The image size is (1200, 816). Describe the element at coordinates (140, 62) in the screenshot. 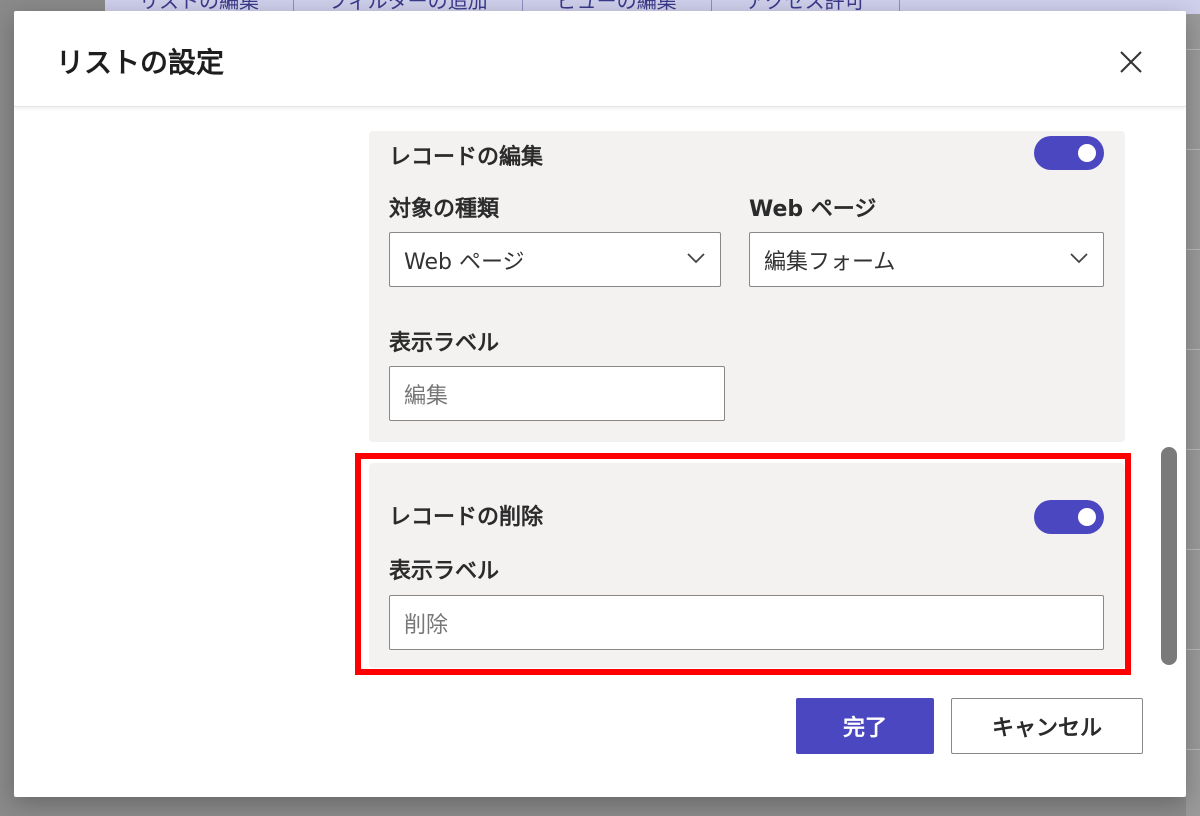

I see `dialog-title: リストの設定` at that location.